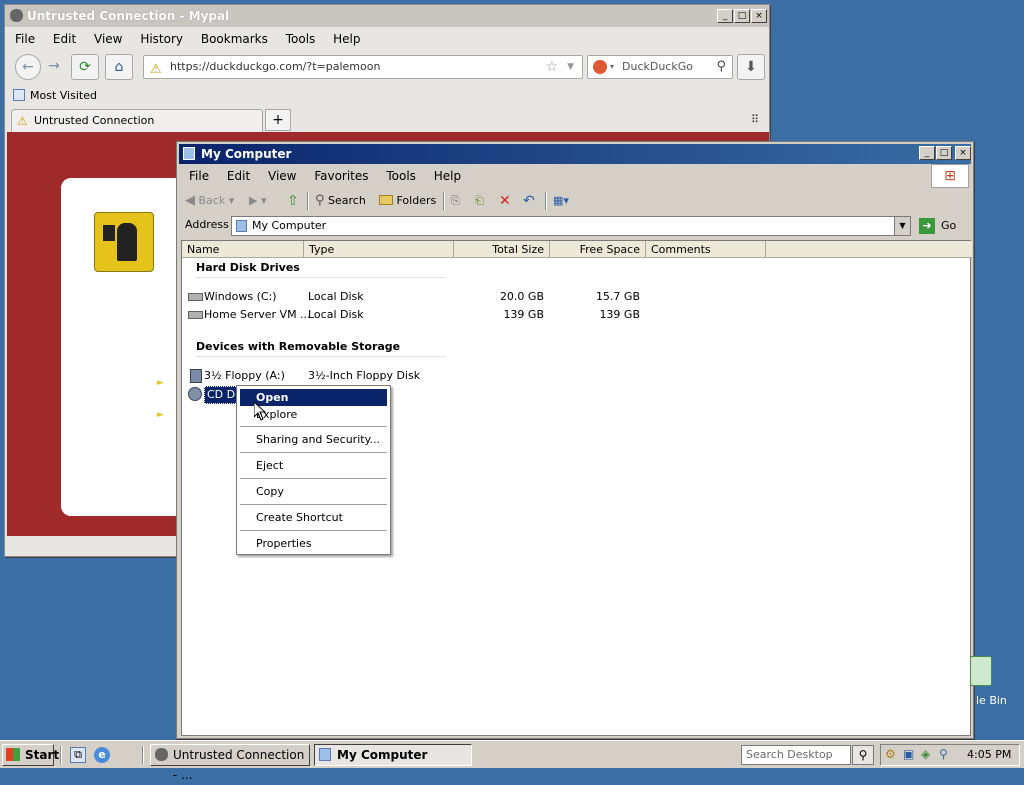 This screenshot has height=785, width=1024. I want to click on menu-bookmarks: Bookmarks, so click(234, 39).